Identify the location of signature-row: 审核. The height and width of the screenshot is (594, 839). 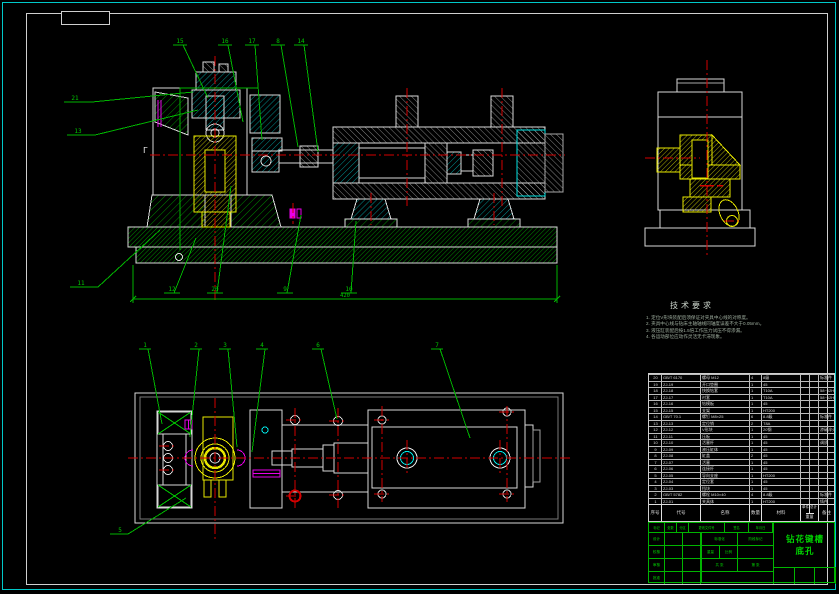
(675, 564).